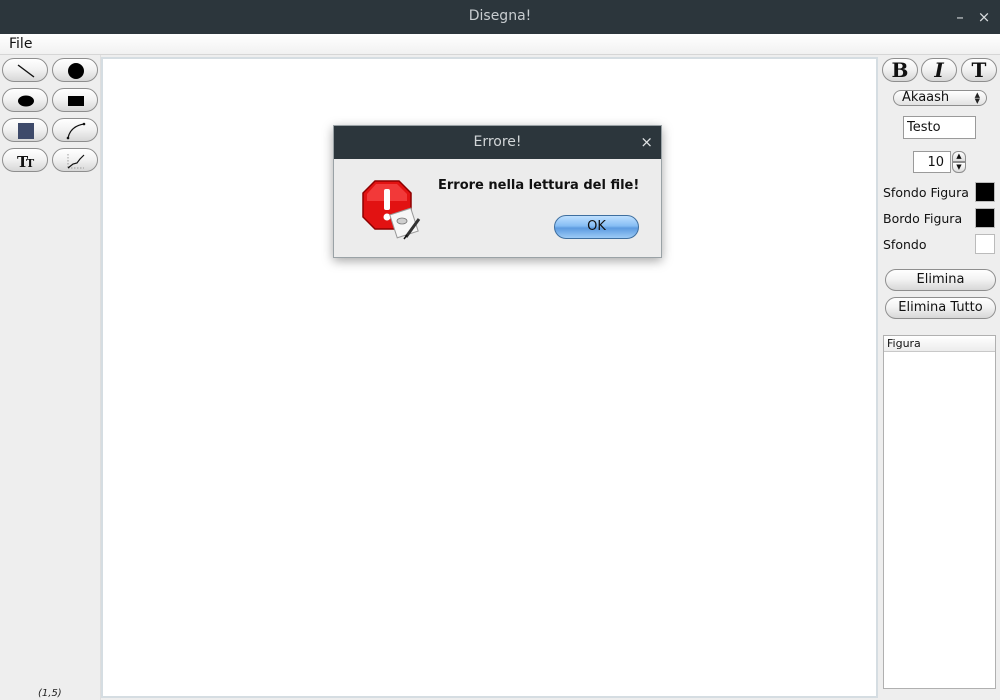 This screenshot has width=1000, height=700. I want to click on line-icon, so click(26, 71).